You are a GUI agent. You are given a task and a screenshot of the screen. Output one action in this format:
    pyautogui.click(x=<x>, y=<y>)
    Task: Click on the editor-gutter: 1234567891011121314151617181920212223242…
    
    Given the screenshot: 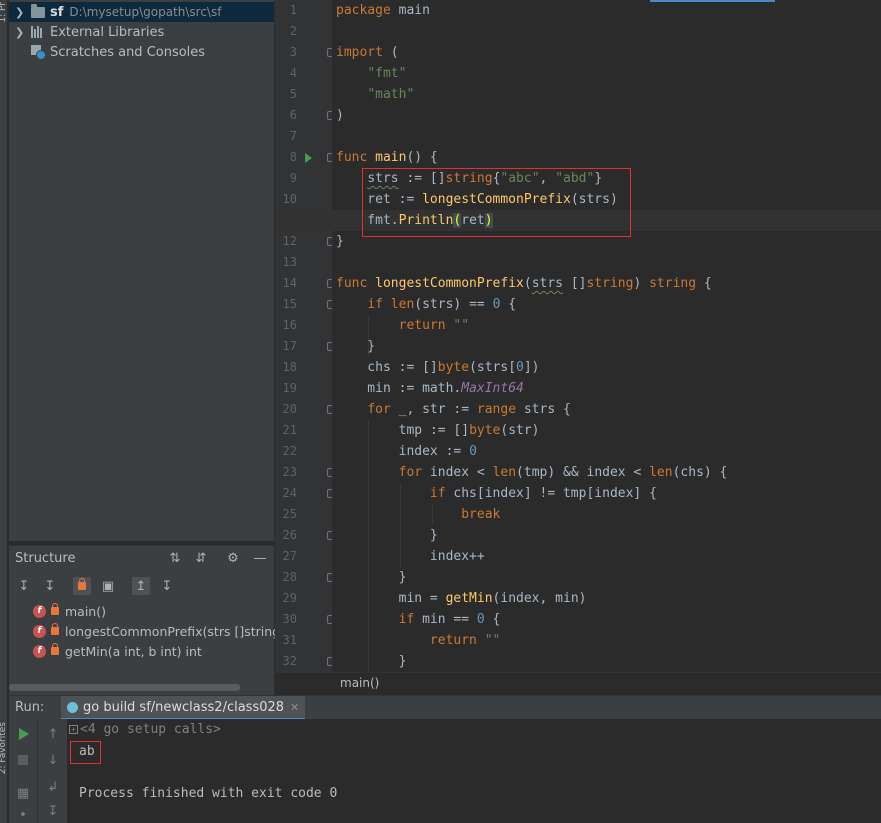 What is the action you would take?
    pyautogui.click(x=305, y=336)
    